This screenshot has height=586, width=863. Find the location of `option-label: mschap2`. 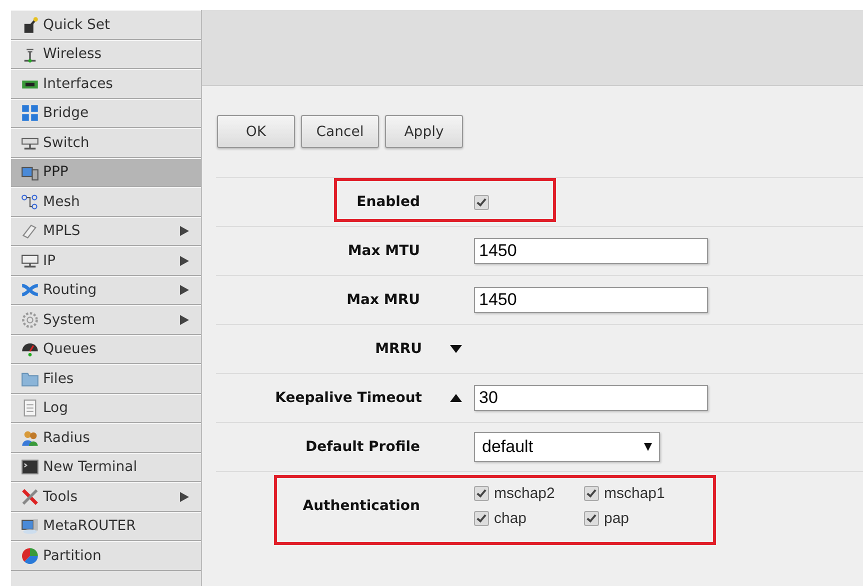

option-label: mschap2 is located at coordinates (524, 493).